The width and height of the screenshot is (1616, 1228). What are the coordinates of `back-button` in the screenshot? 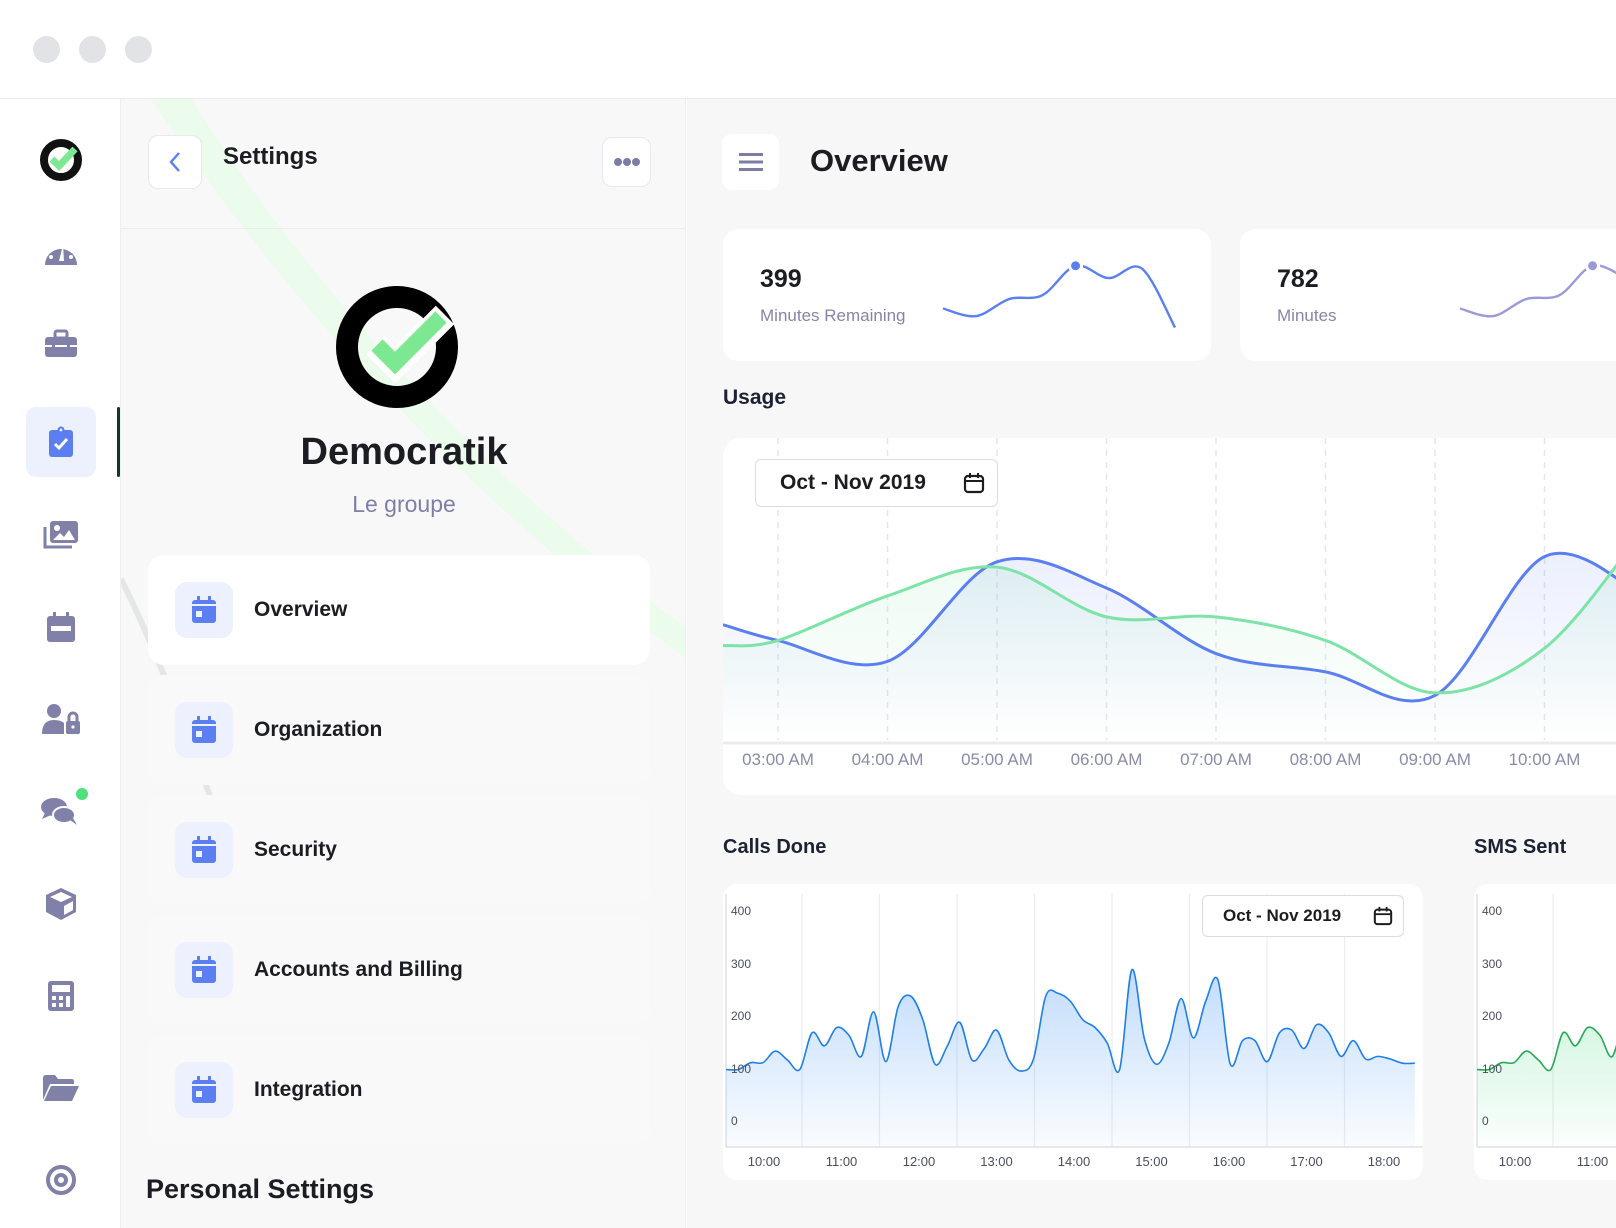 It's located at (175, 162).